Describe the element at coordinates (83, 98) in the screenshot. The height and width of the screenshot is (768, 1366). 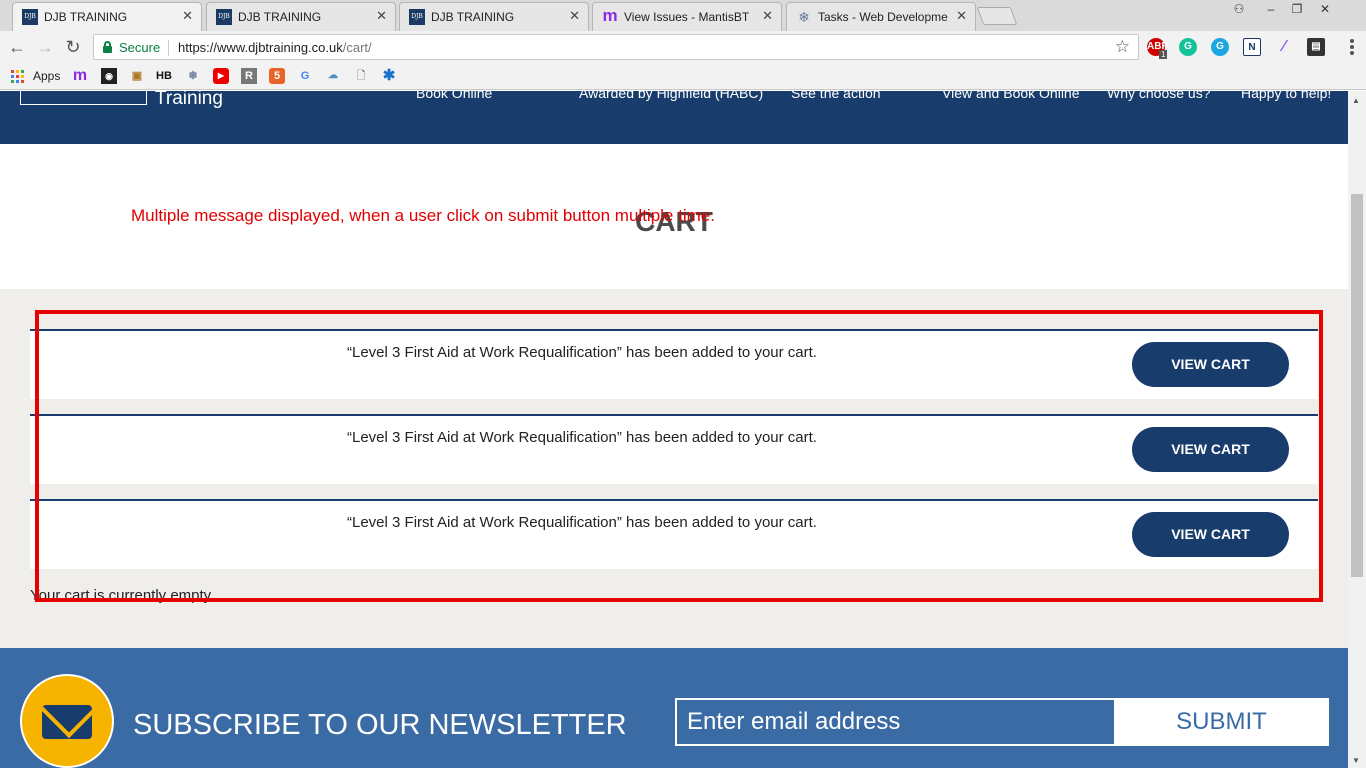
I see `site-logo` at that location.